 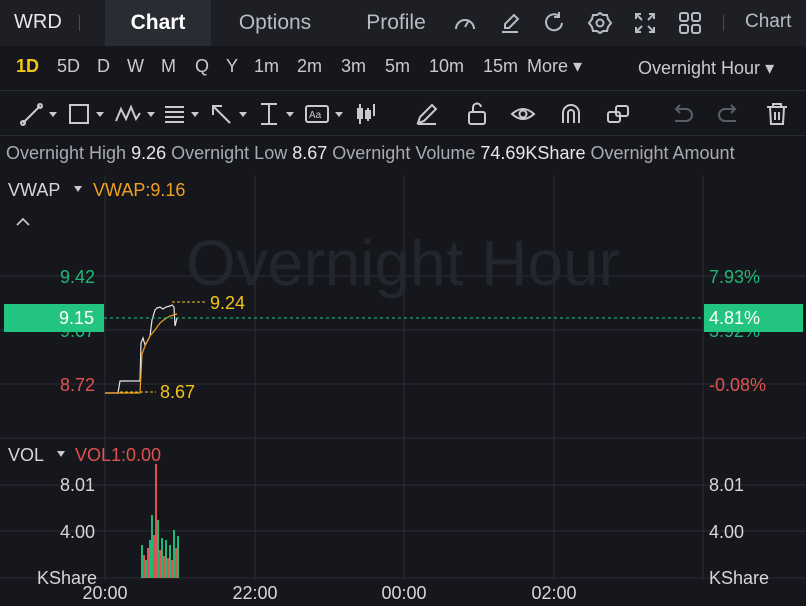 I want to click on divider, so click(x=723, y=23).